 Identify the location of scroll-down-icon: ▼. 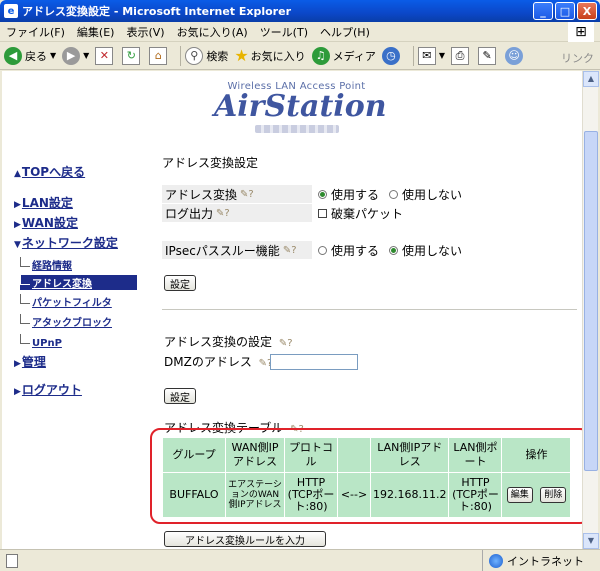
(591, 541).